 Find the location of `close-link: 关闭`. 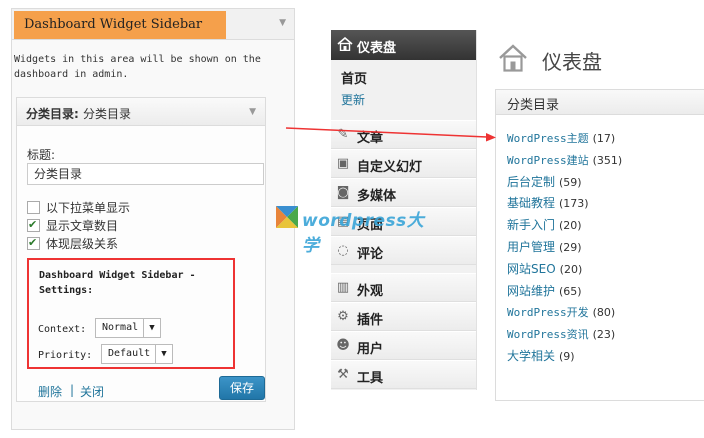

close-link: 关闭 is located at coordinates (92, 391).